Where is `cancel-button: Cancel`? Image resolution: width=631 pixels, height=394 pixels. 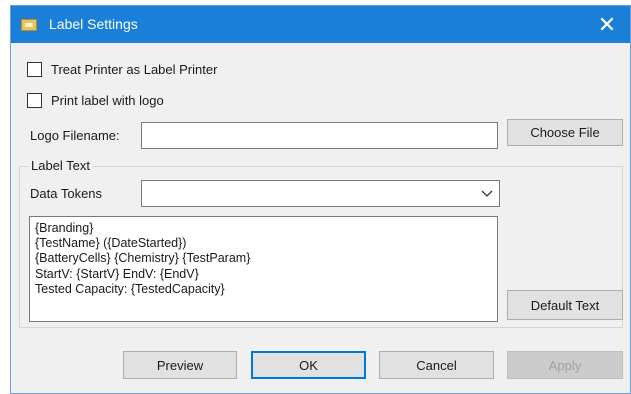 cancel-button: Cancel is located at coordinates (436, 365).